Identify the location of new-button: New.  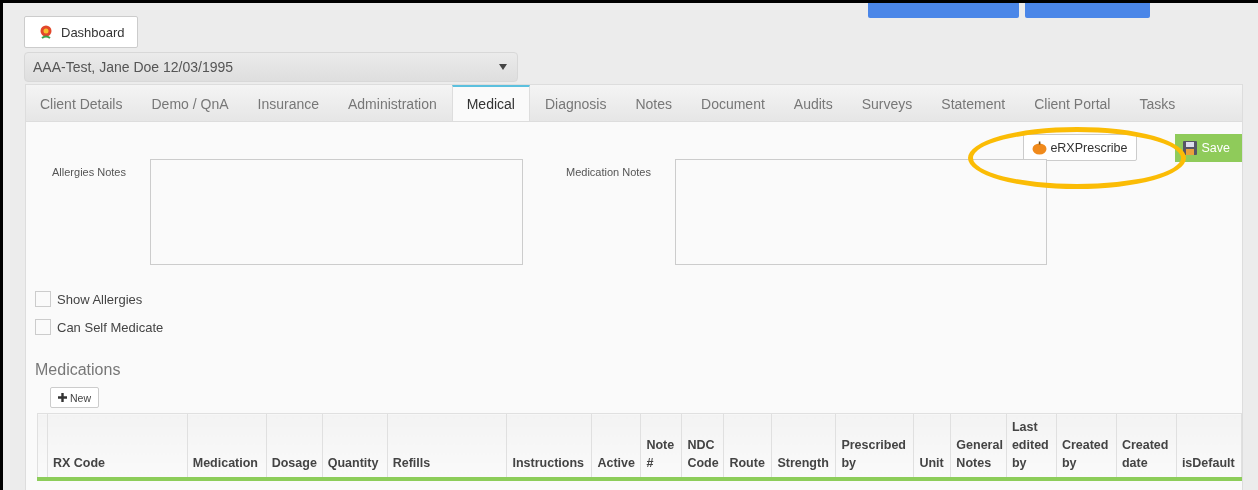
(74, 397).